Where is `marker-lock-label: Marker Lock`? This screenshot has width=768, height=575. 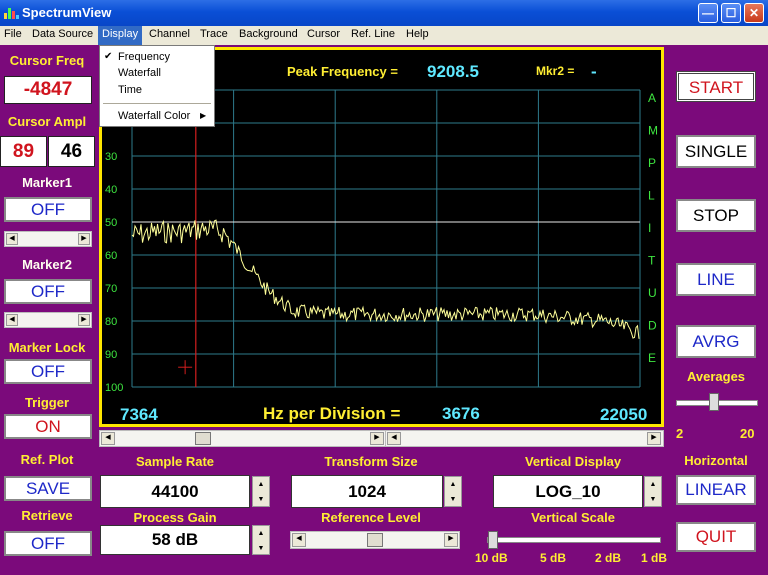 marker-lock-label: Marker Lock is located at coordinates (47, 347).